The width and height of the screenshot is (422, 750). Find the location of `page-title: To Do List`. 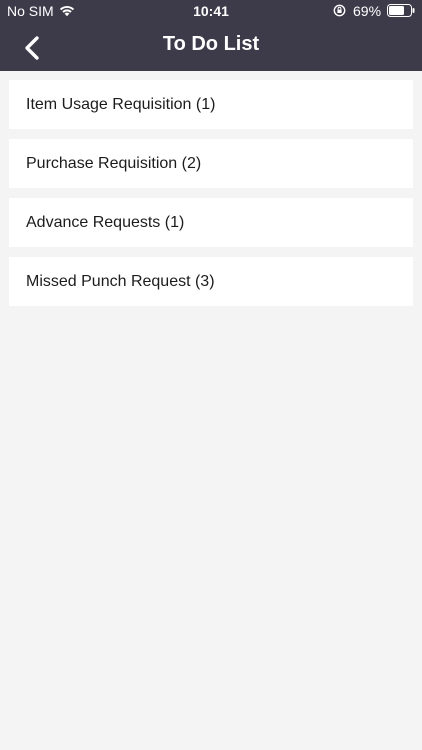

page-title: To Do List is located at coordinates (211, 44).